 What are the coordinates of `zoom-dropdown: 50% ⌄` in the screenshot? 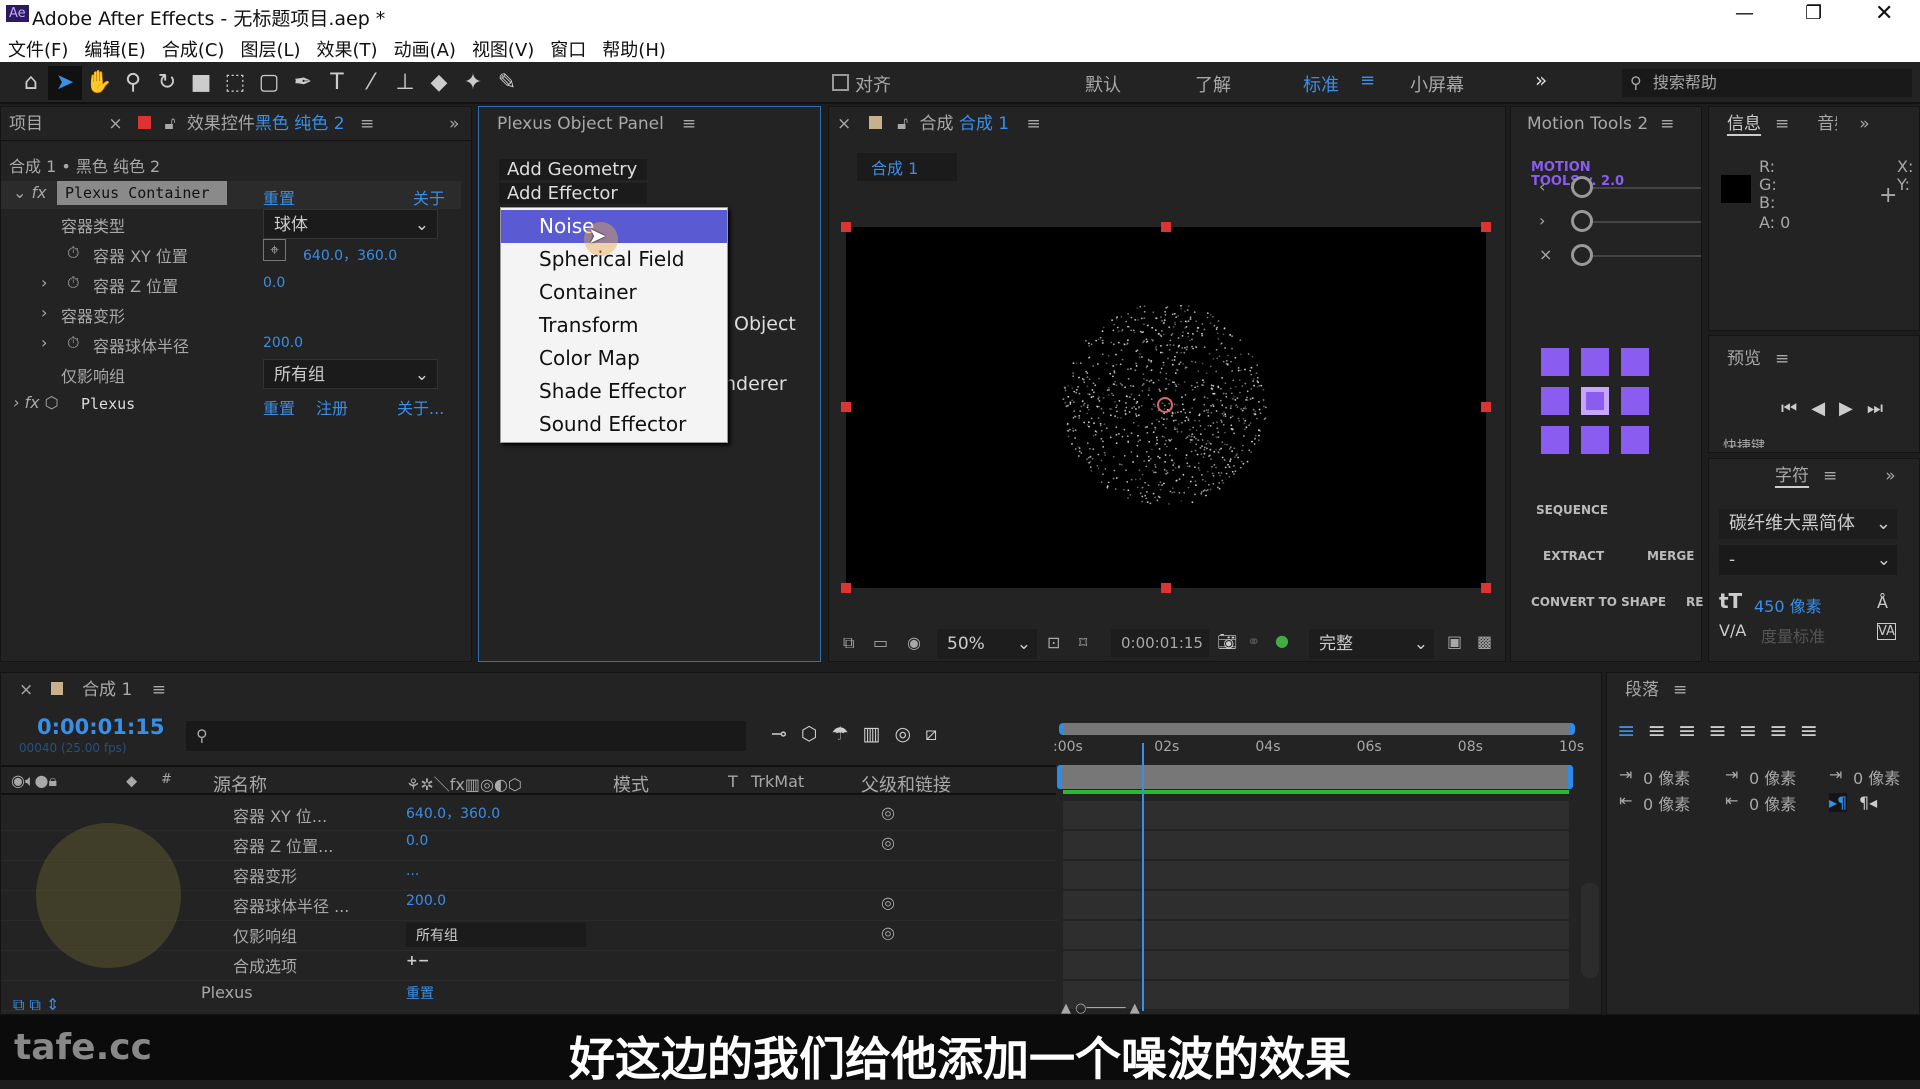 It's located at (987, 644).